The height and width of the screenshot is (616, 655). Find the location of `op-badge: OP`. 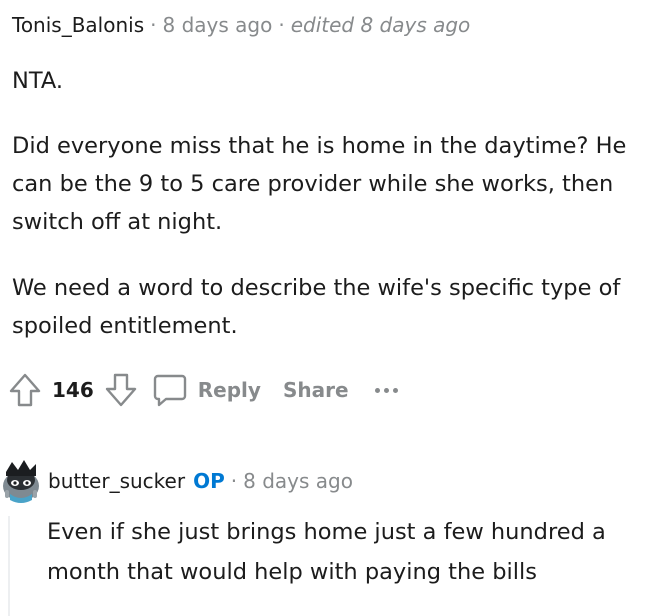

op-badge: OP is located at coordinates (209, 481).